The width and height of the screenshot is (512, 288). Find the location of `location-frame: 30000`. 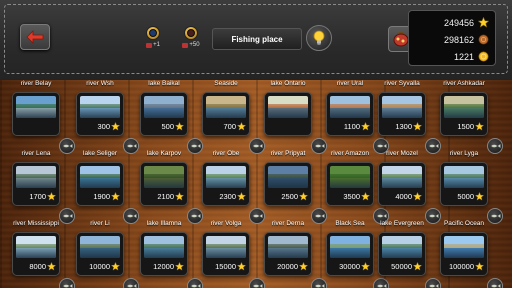

location-frame: 30000 is located at coordinates (357, 260).